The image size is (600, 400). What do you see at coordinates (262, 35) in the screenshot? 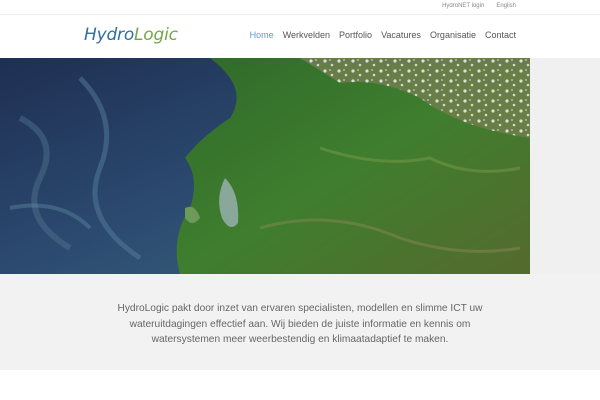
I see `nav-item-home: Home` at bounding box center [262, 35].